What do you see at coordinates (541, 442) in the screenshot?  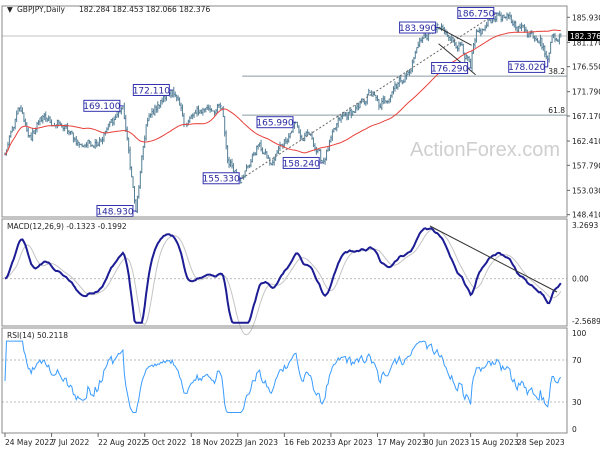 I see `date-axis-label: 28 Sep 2023` at bounding box center [541, 442].